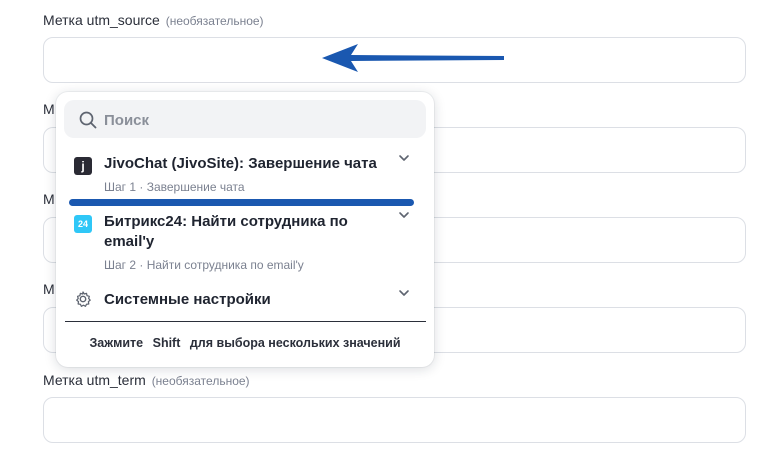 The image size is (774, 455). Describe the element at coordinates (241, 202) in the screenshot. I see `highlight-underline` at that location.